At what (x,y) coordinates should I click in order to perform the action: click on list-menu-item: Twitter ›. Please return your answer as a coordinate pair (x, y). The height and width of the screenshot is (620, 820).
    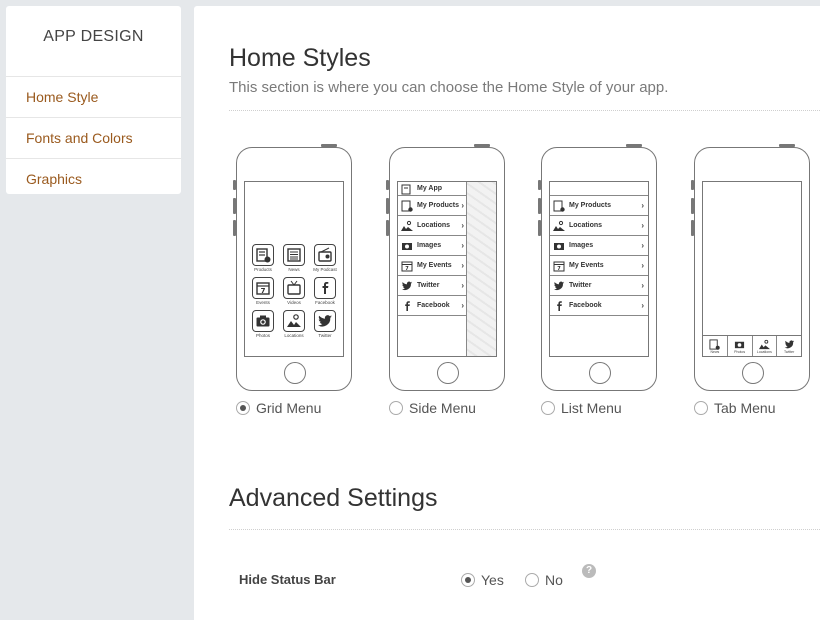
    Looking at the image, I should click on (599, 286).